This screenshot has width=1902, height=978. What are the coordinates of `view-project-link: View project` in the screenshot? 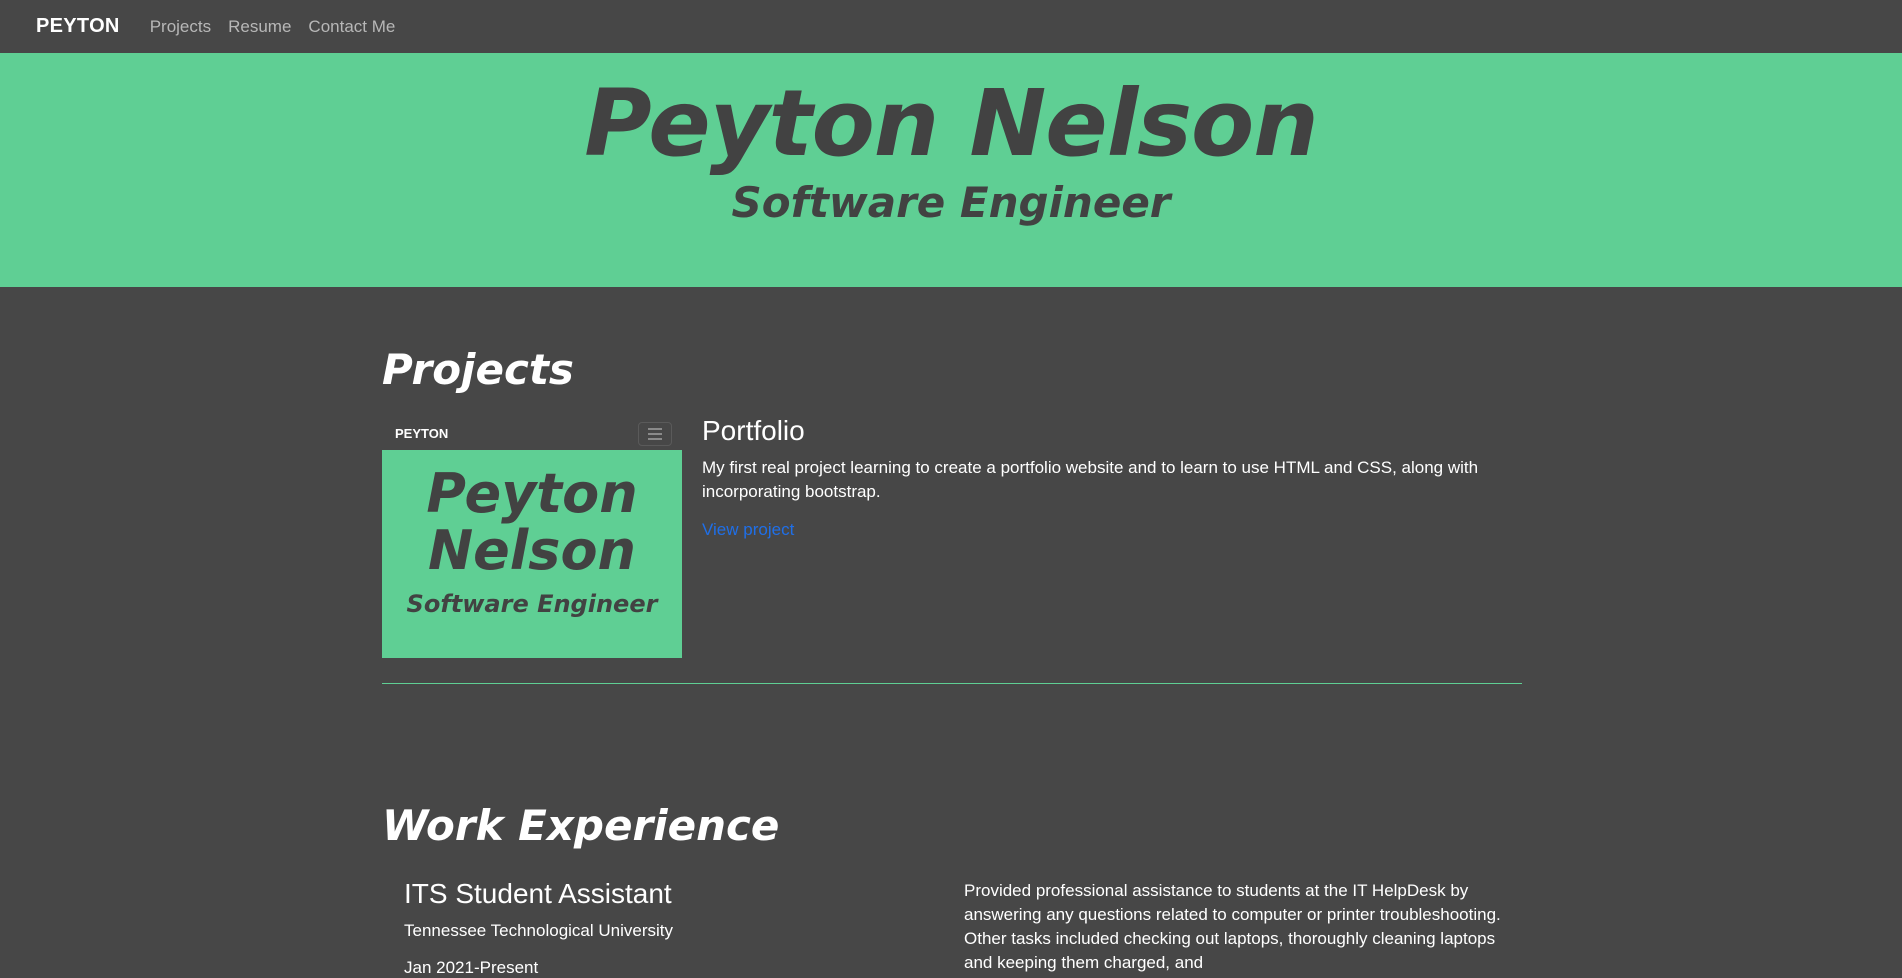 It's located at (748, 530).